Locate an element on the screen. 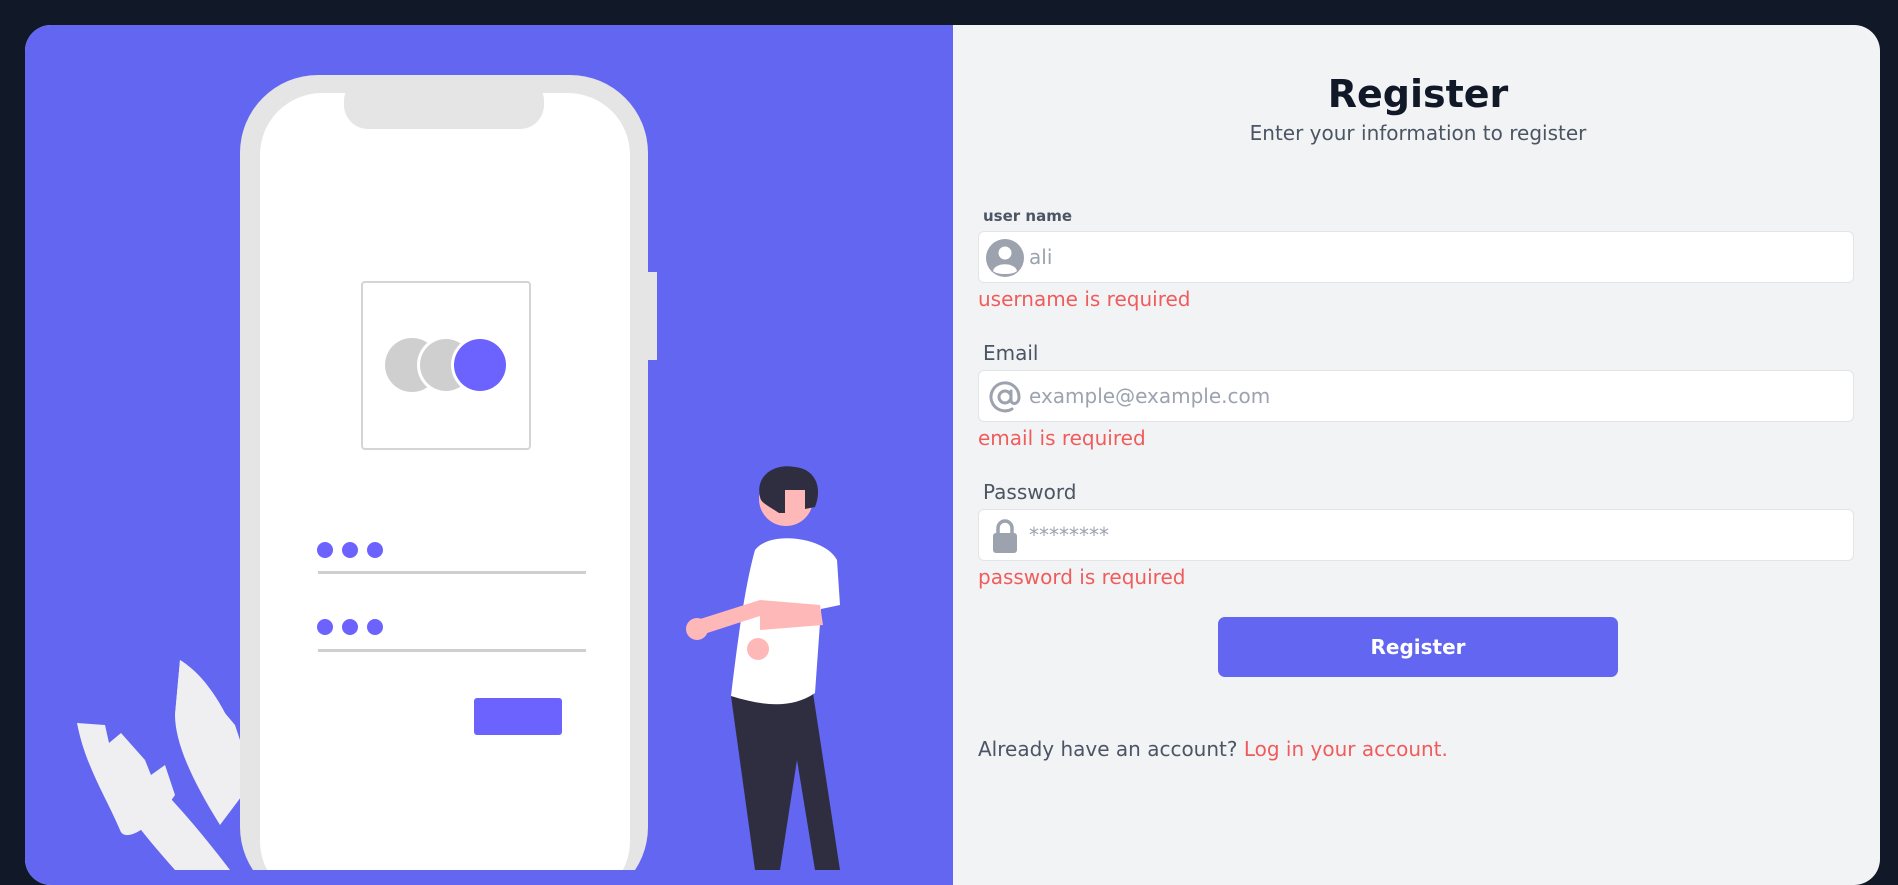  username-label: user name is located at coordinates (1028, 216).